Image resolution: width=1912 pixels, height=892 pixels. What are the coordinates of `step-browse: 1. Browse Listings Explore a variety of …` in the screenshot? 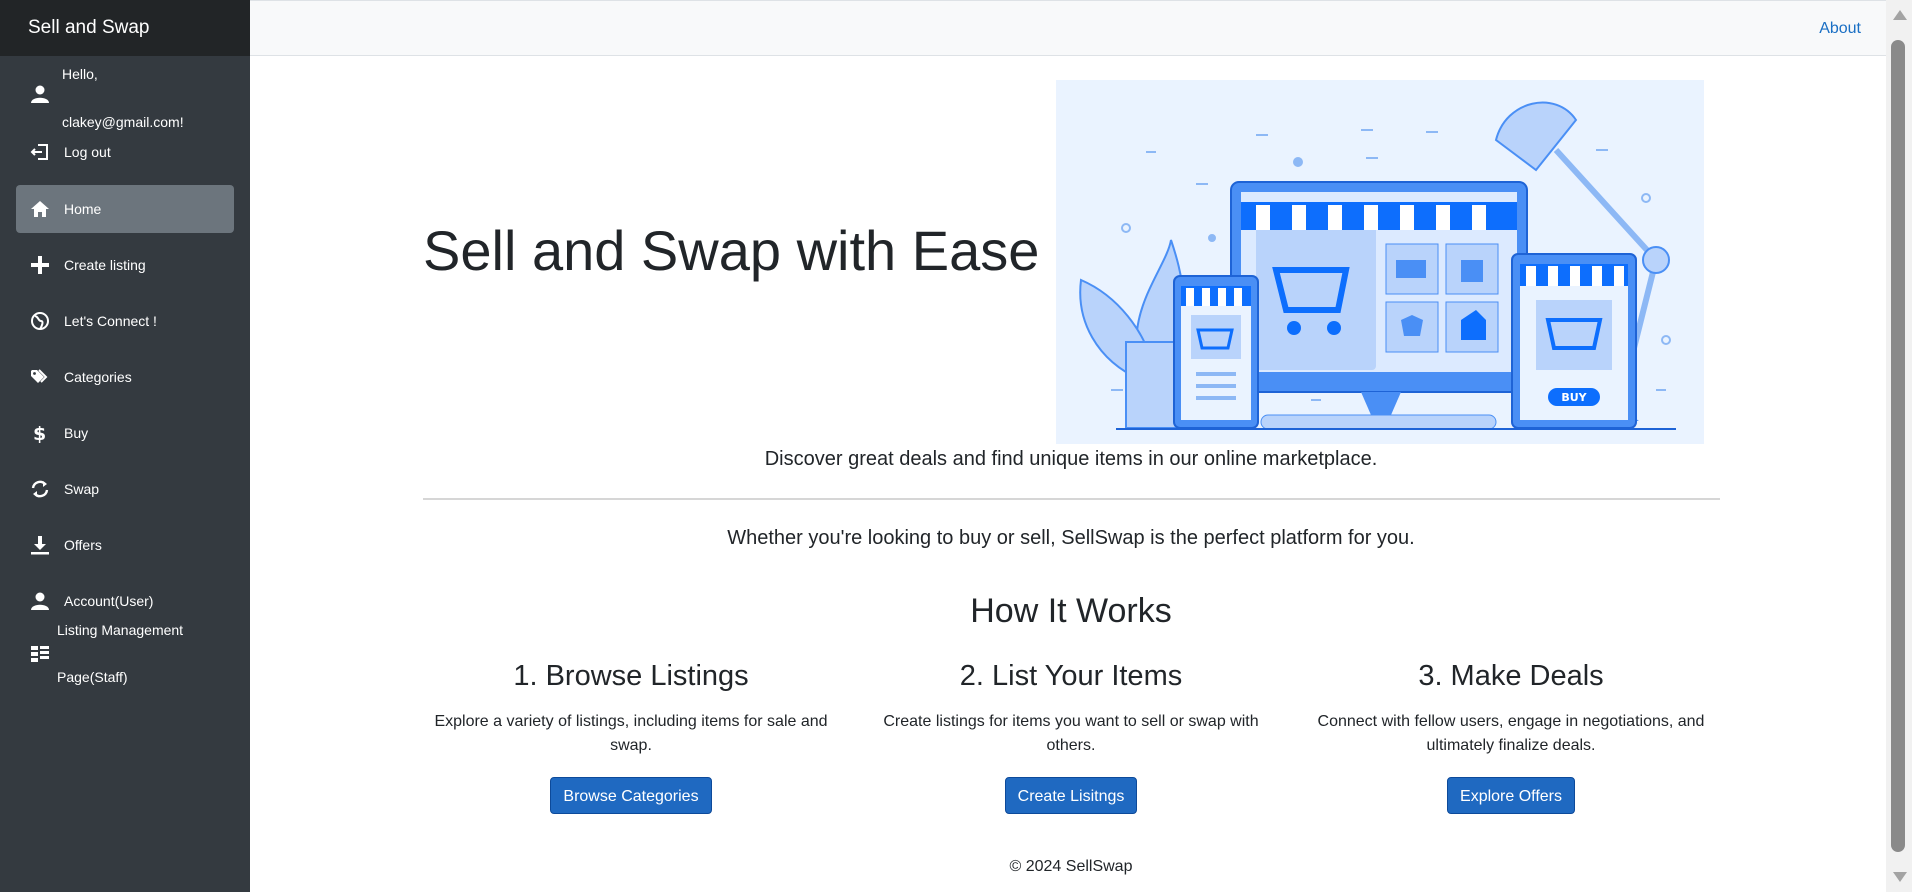 It's located at (631, 737).